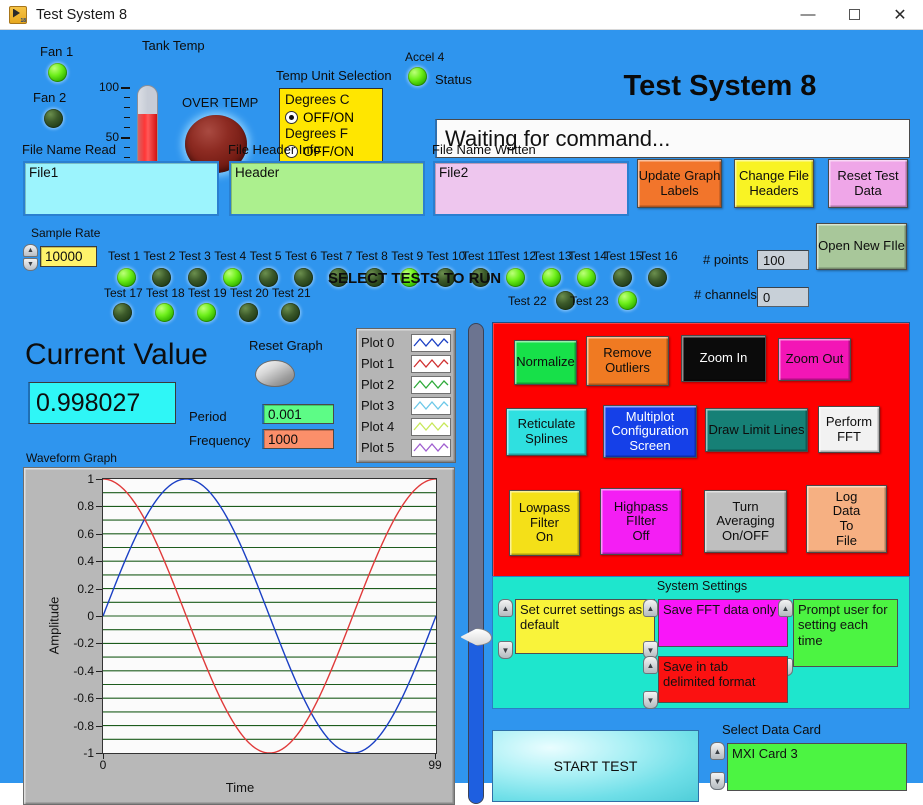 The height and width of the screenshot is (805, 923). I want to click on file-header-info-input: Header, so click(327, 188).